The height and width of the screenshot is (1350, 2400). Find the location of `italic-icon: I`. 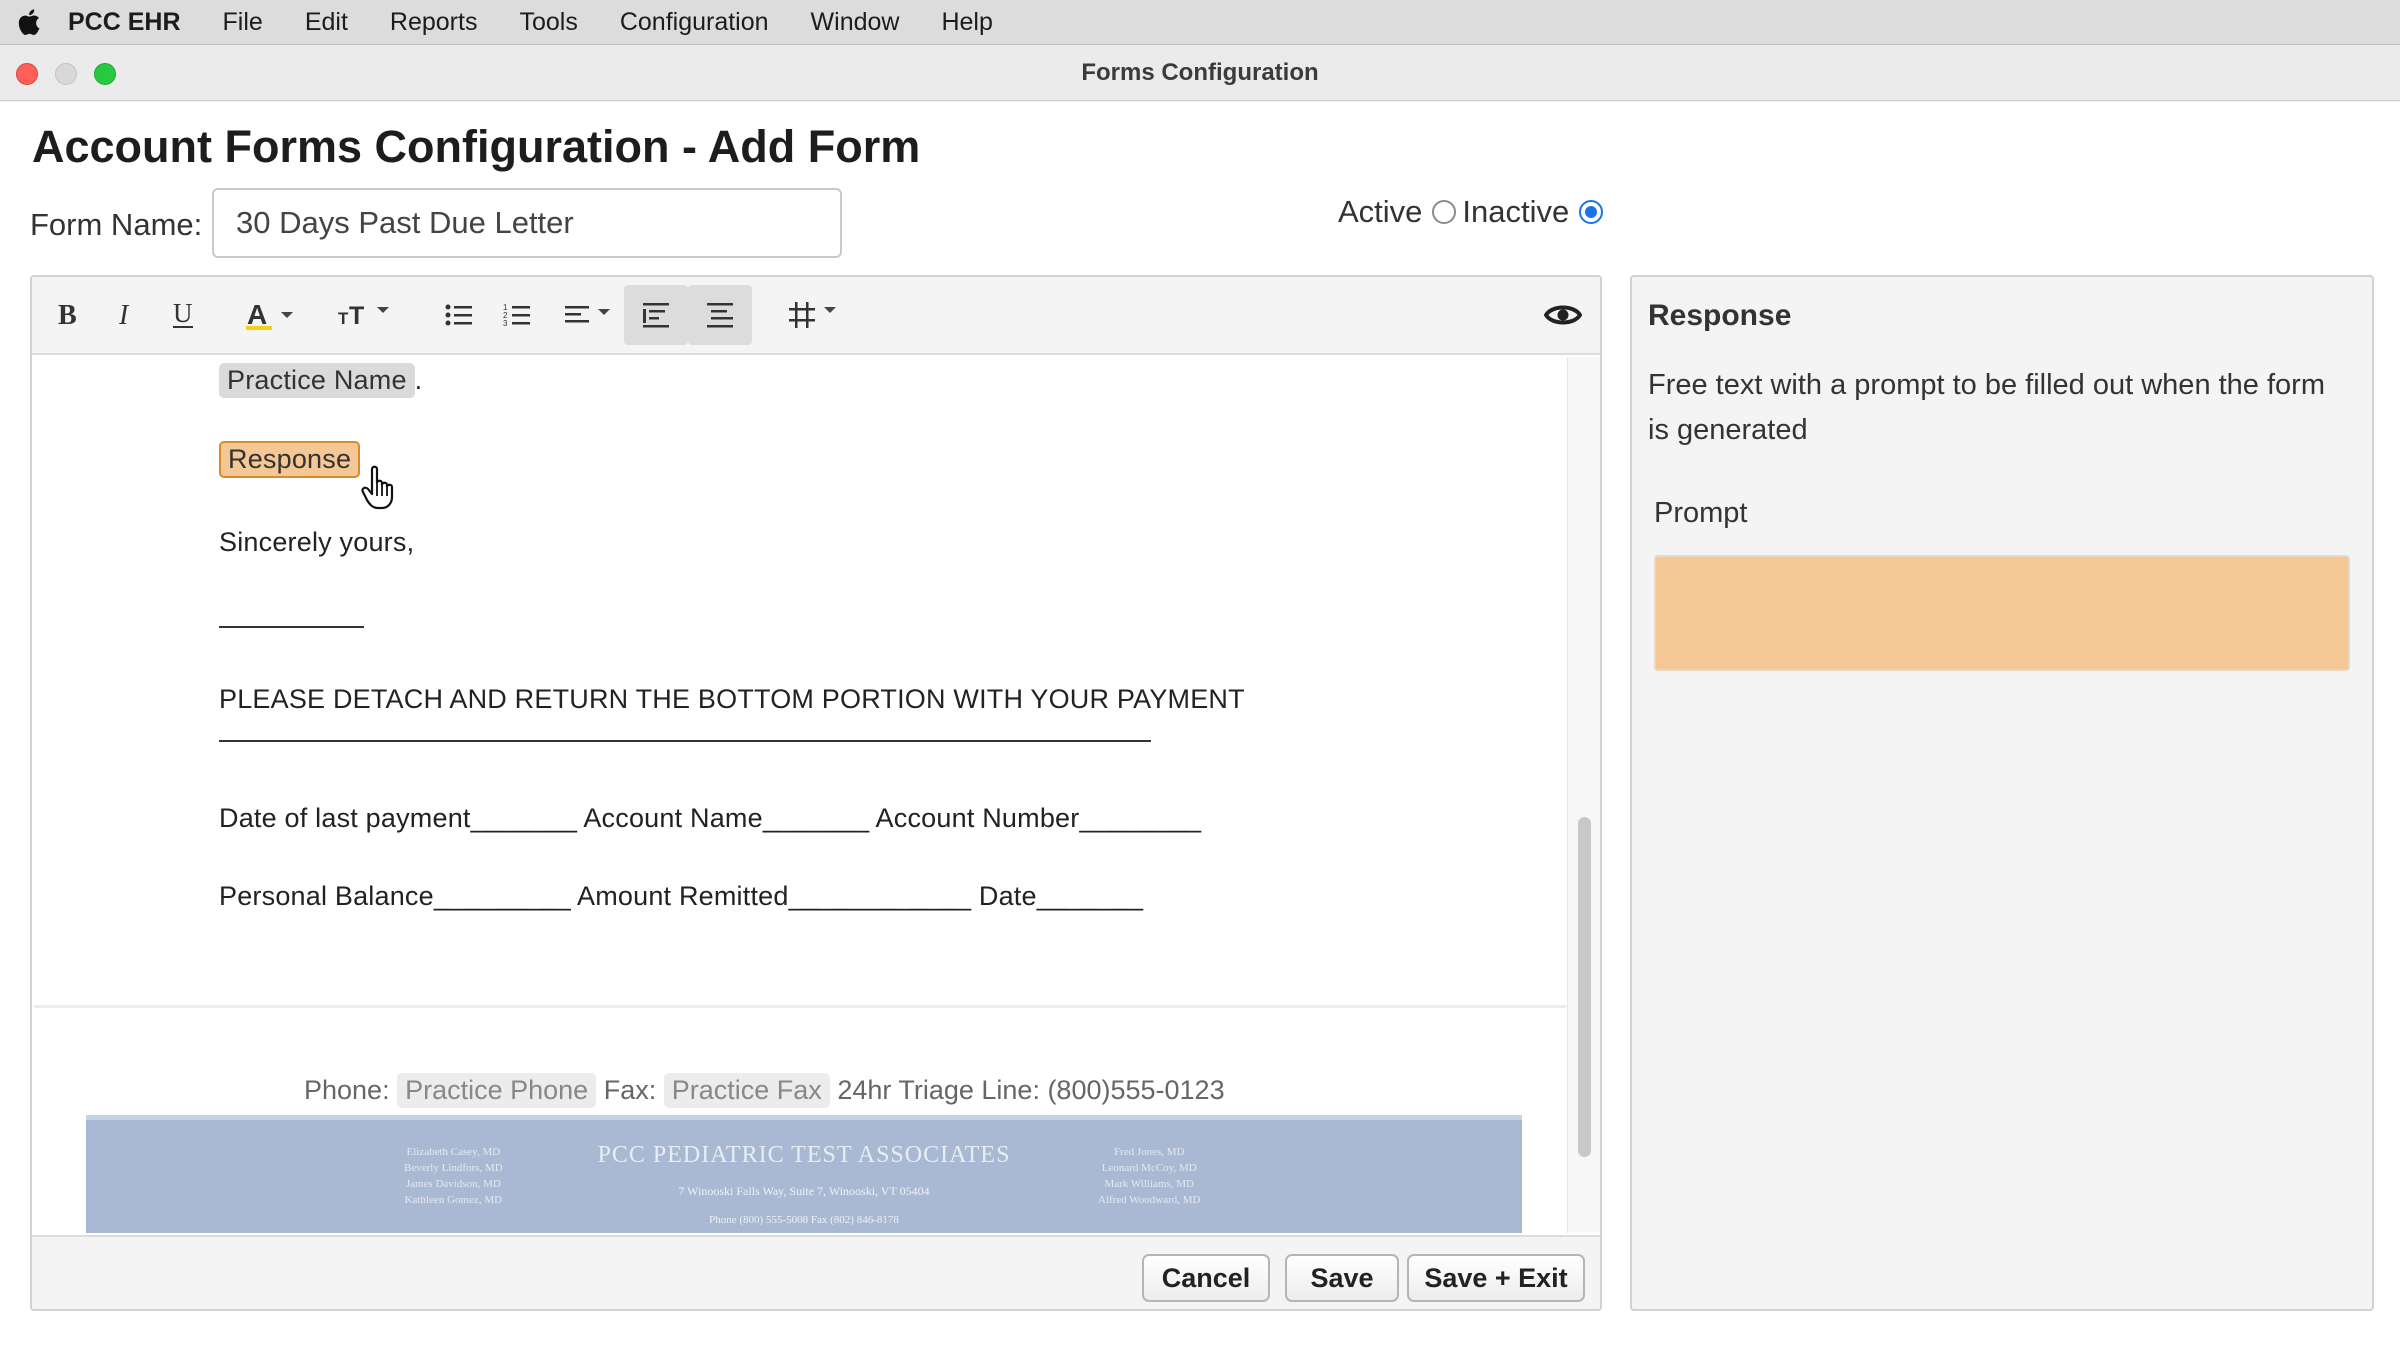

italic-icon: I is located at coordinates (125, 315).